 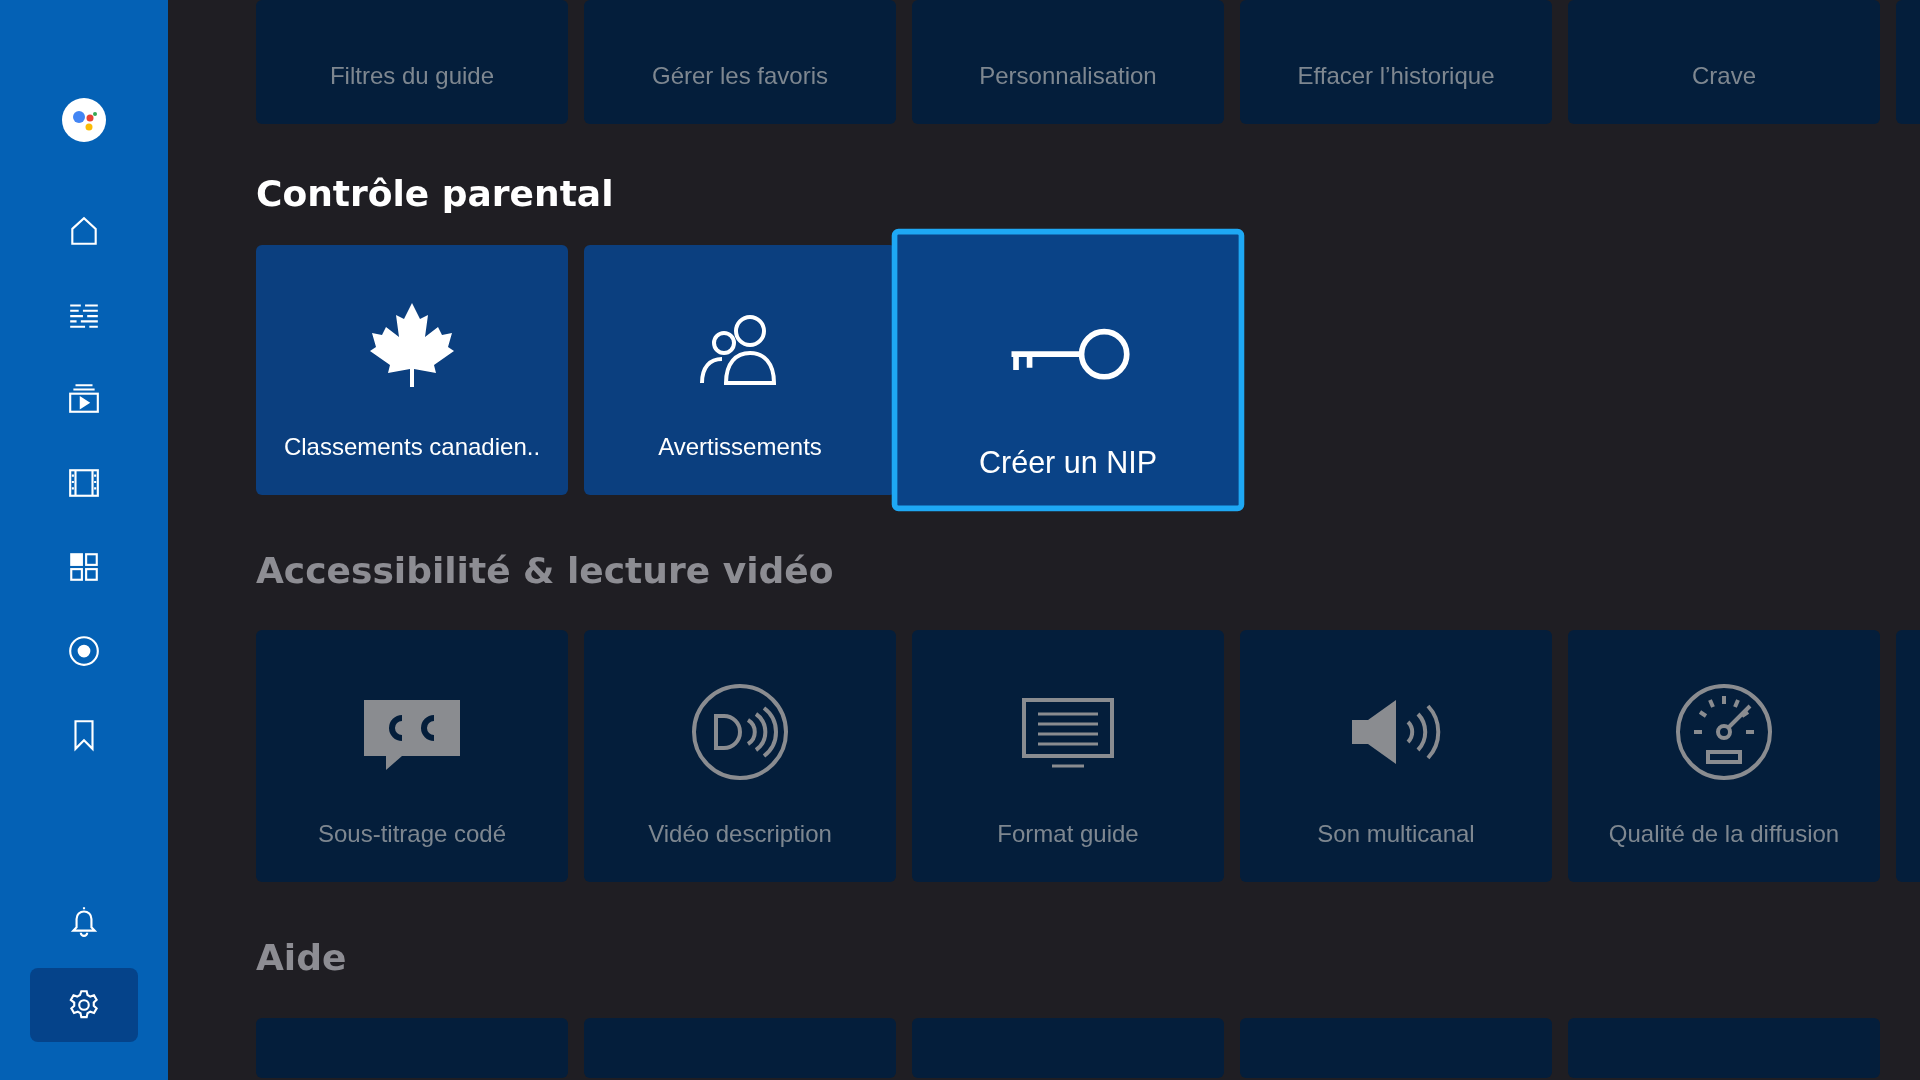 What do you see at coordinates (1068, 62) in the screenshot?
I see `settings-tile: Personnalisation` at bounding box center [1068, 62].